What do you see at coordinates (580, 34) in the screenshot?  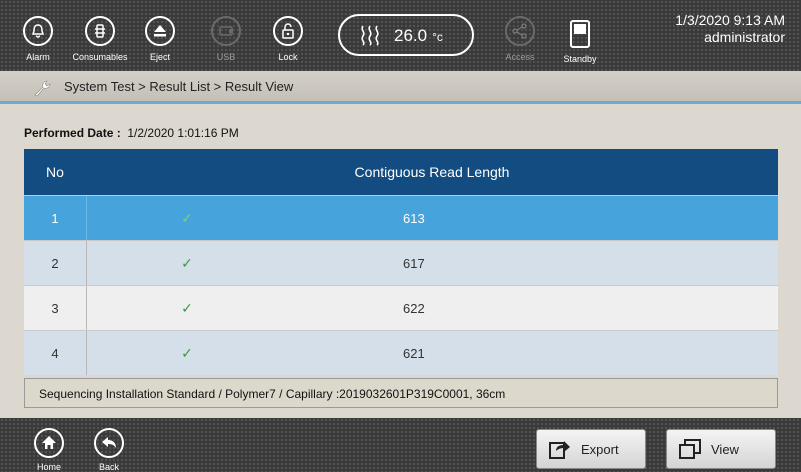 I see `standby-icon` at bounding box center [580, 34].